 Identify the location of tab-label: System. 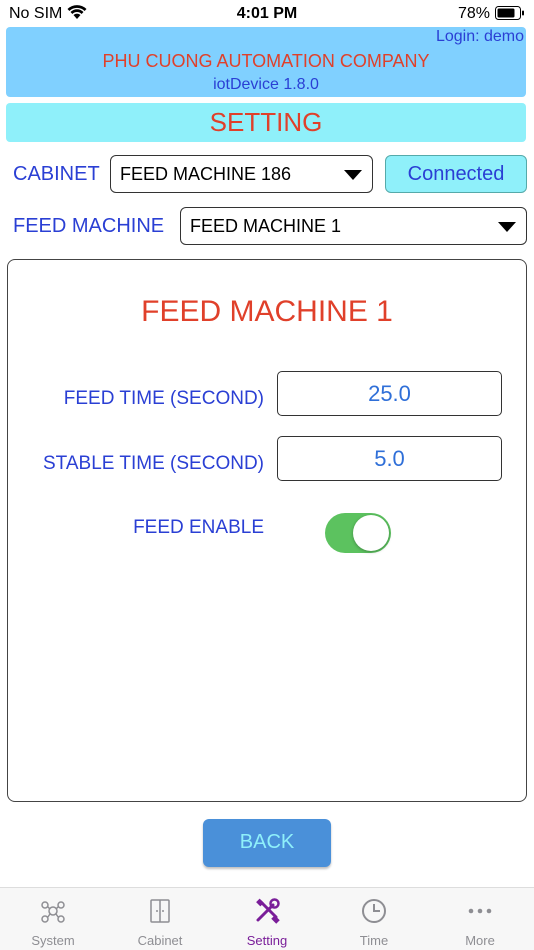
(53, 940).